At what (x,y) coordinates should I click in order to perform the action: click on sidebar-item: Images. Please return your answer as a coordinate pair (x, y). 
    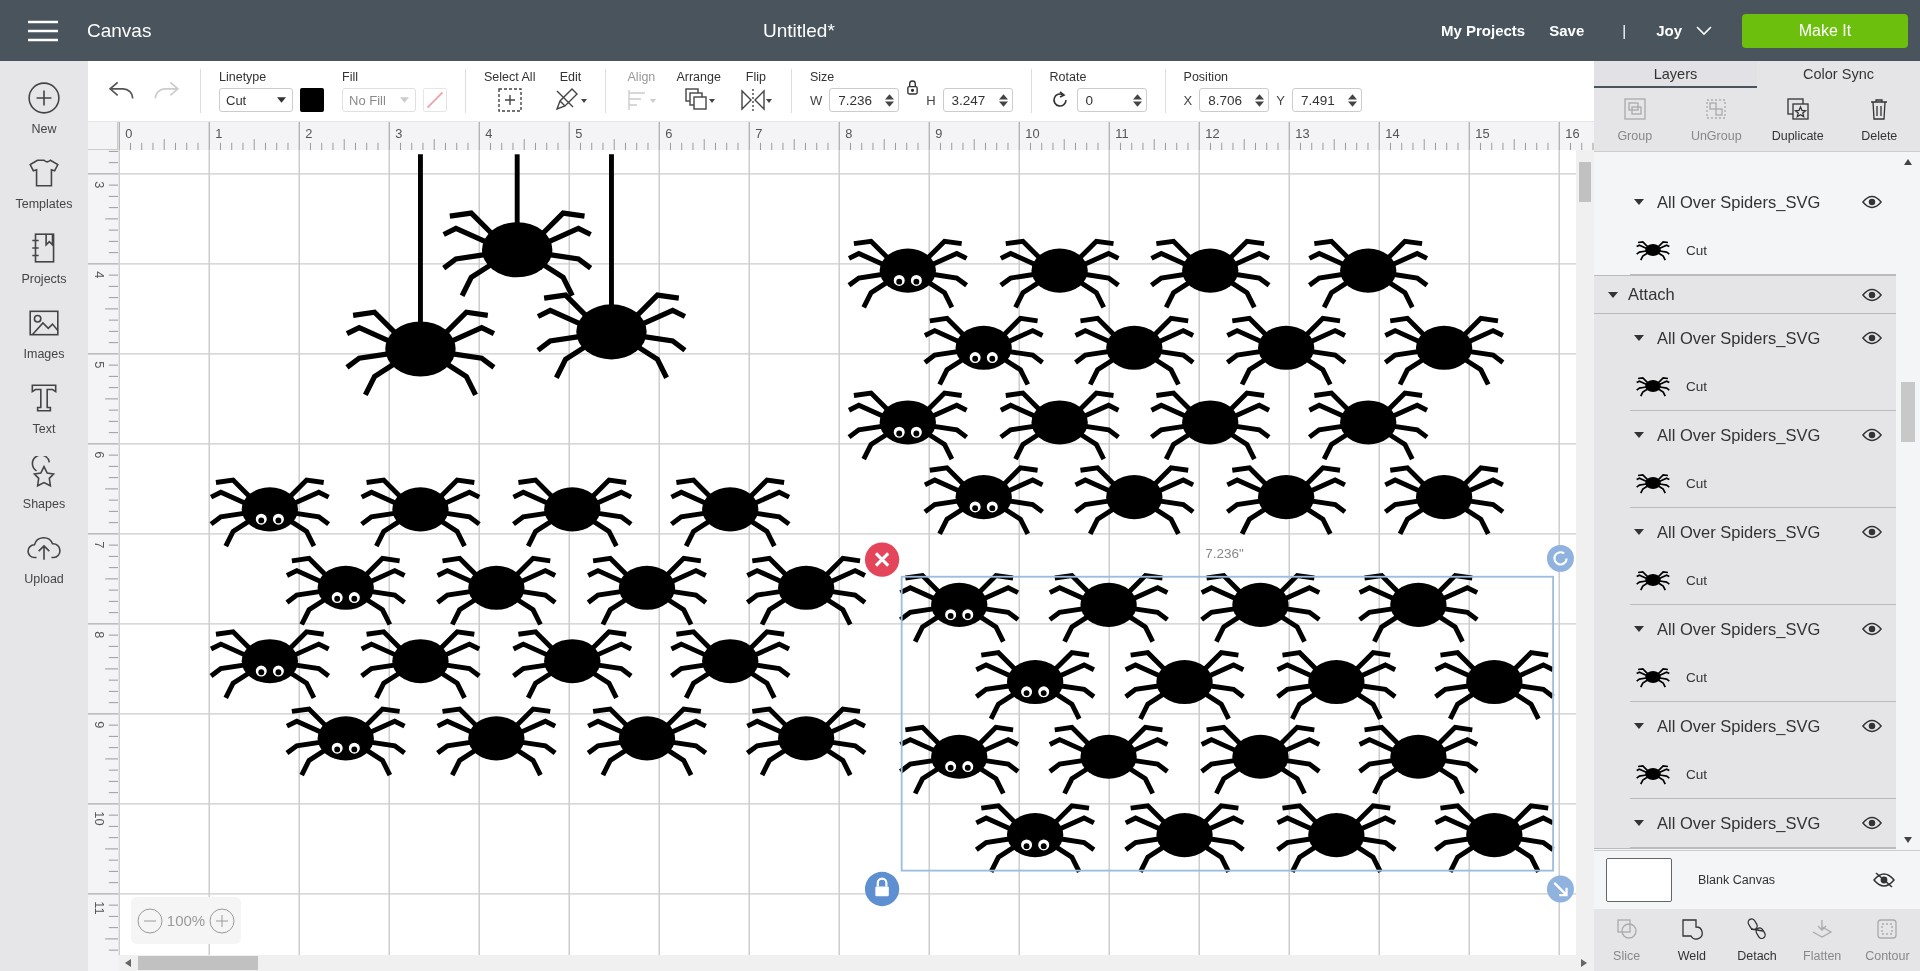
    Looking at the image, I should click on (44, 333).